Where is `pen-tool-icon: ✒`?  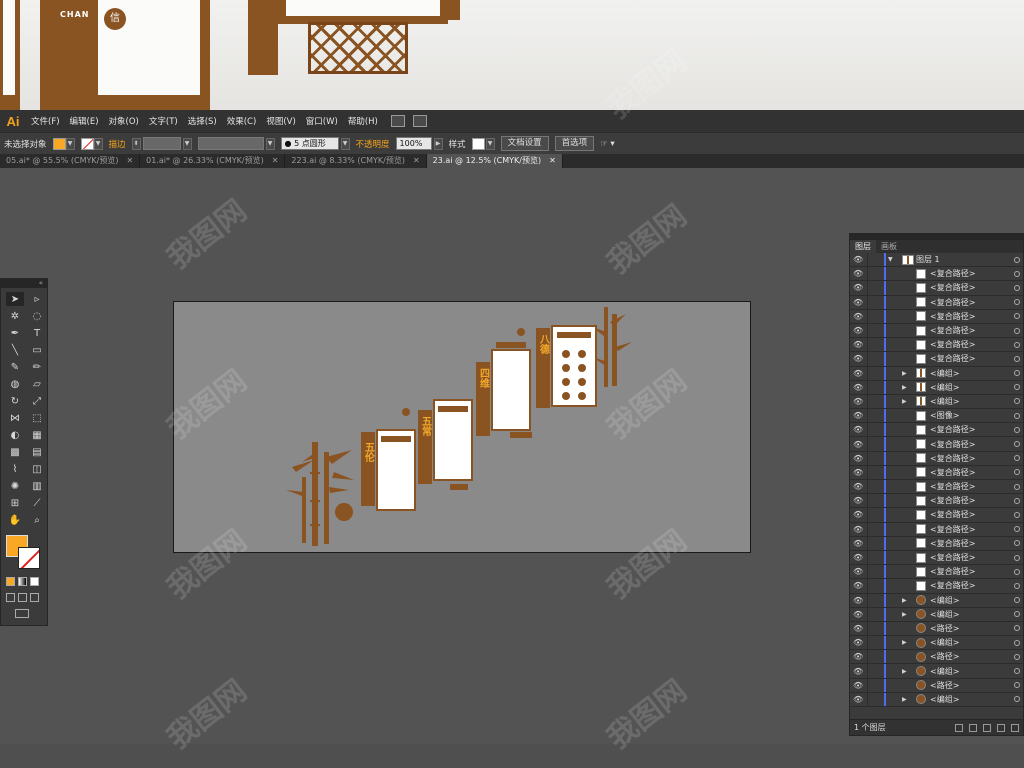
pen-tool-icon: ✒ is located at coordinates (15, 333).